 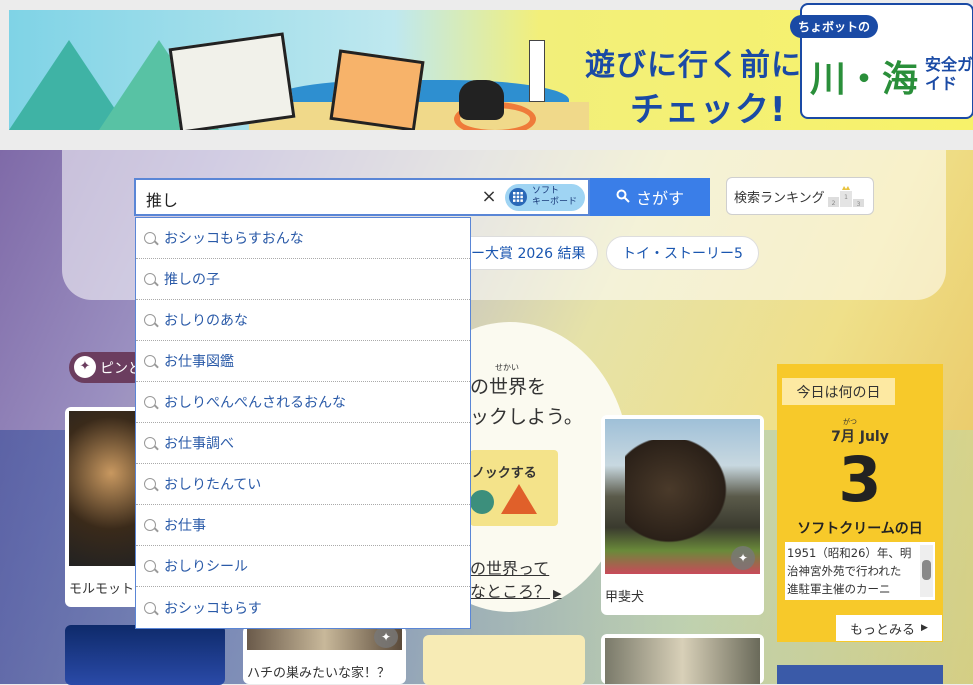 I want to click on podium-first: 1, so click(x=846, y=197).